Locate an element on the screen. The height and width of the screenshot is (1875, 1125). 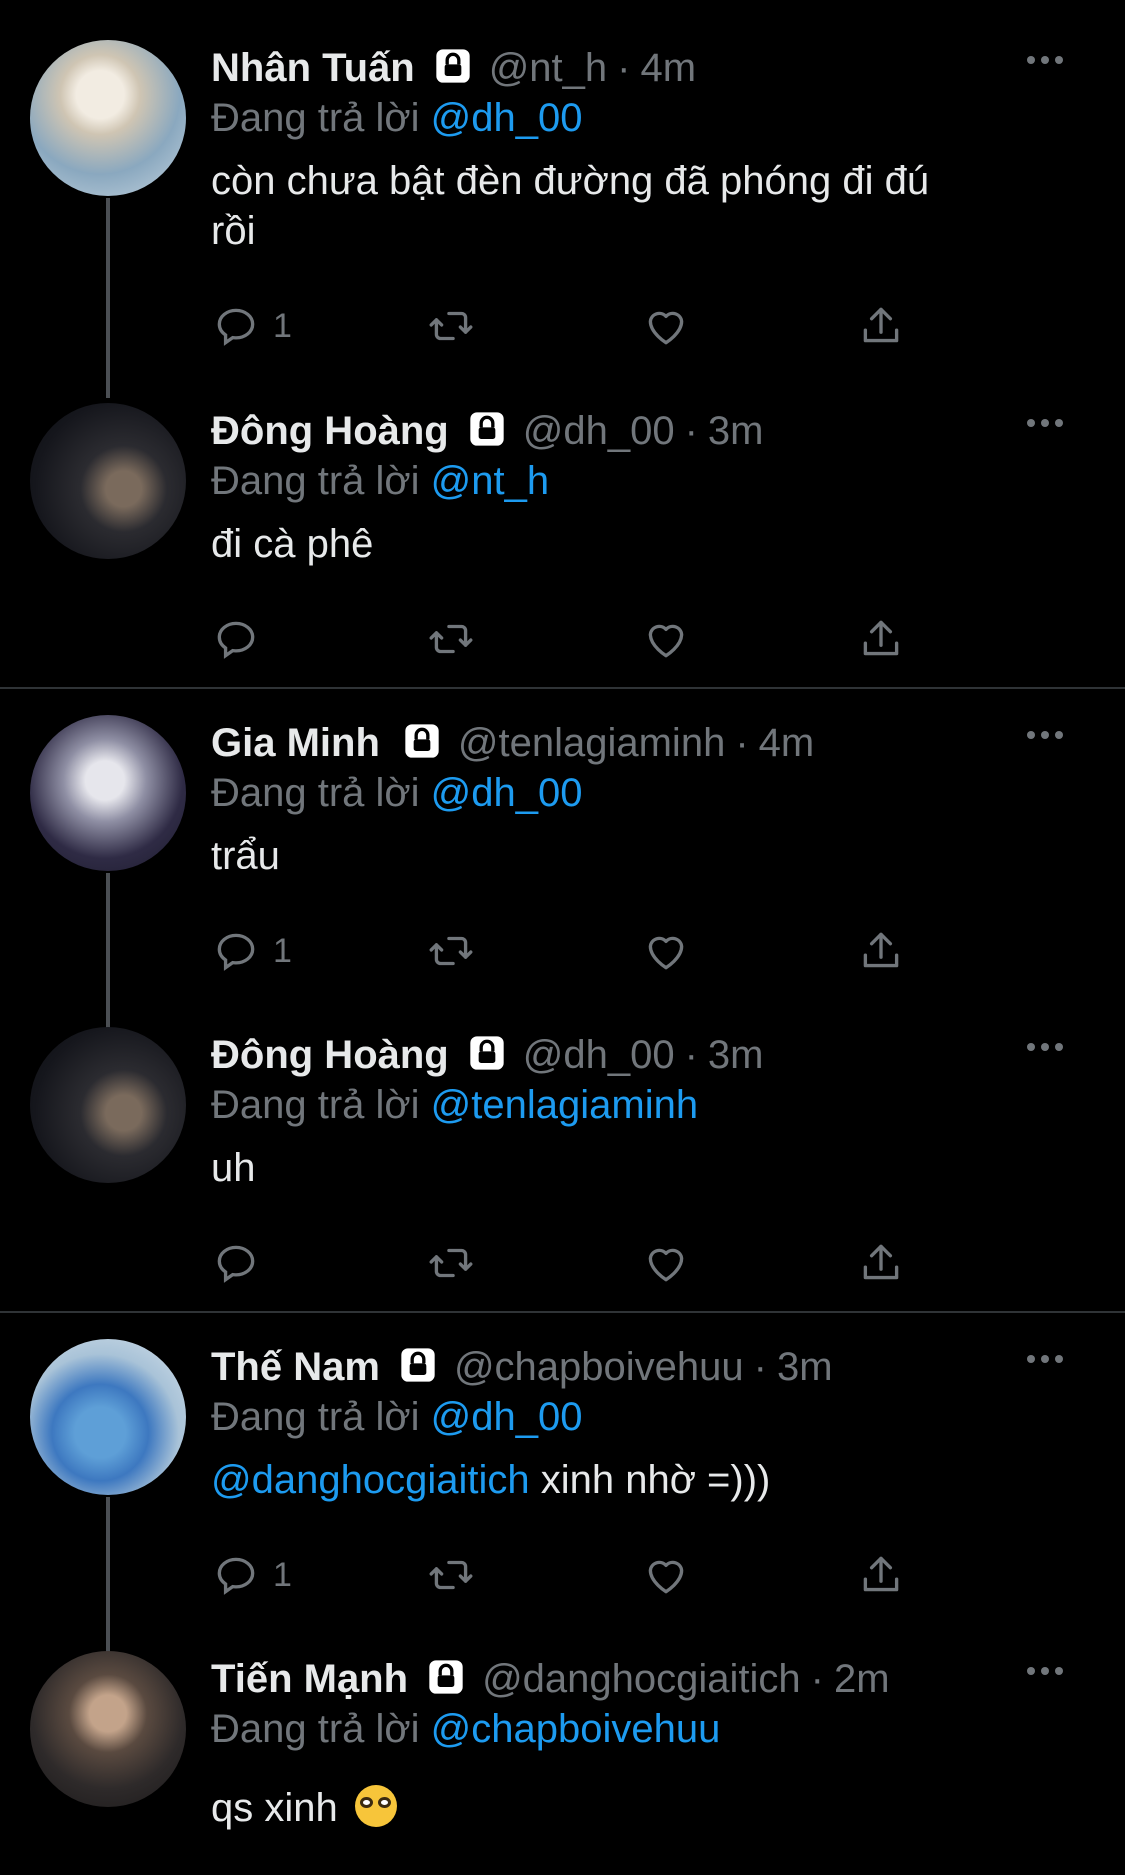
tweet-text: qs xinh is located at coordinates (626, 1806).